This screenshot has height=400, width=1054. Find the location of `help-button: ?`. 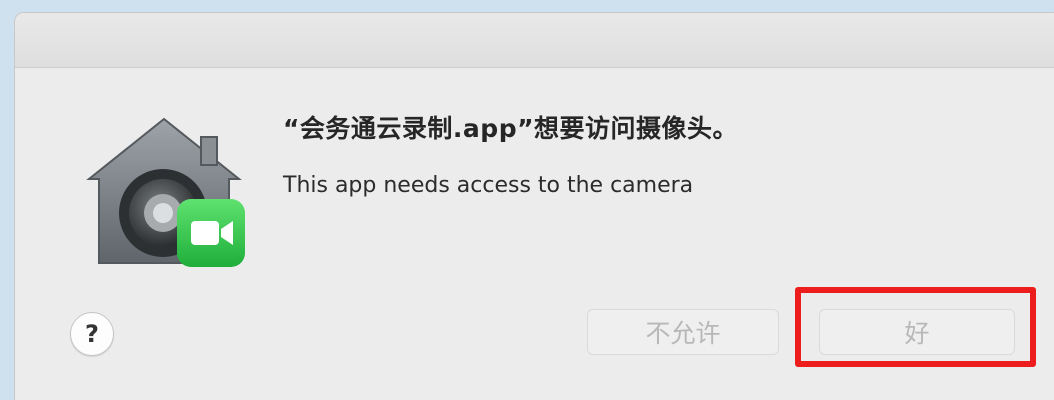

help-button: ? is located at coordinates (92, 334).